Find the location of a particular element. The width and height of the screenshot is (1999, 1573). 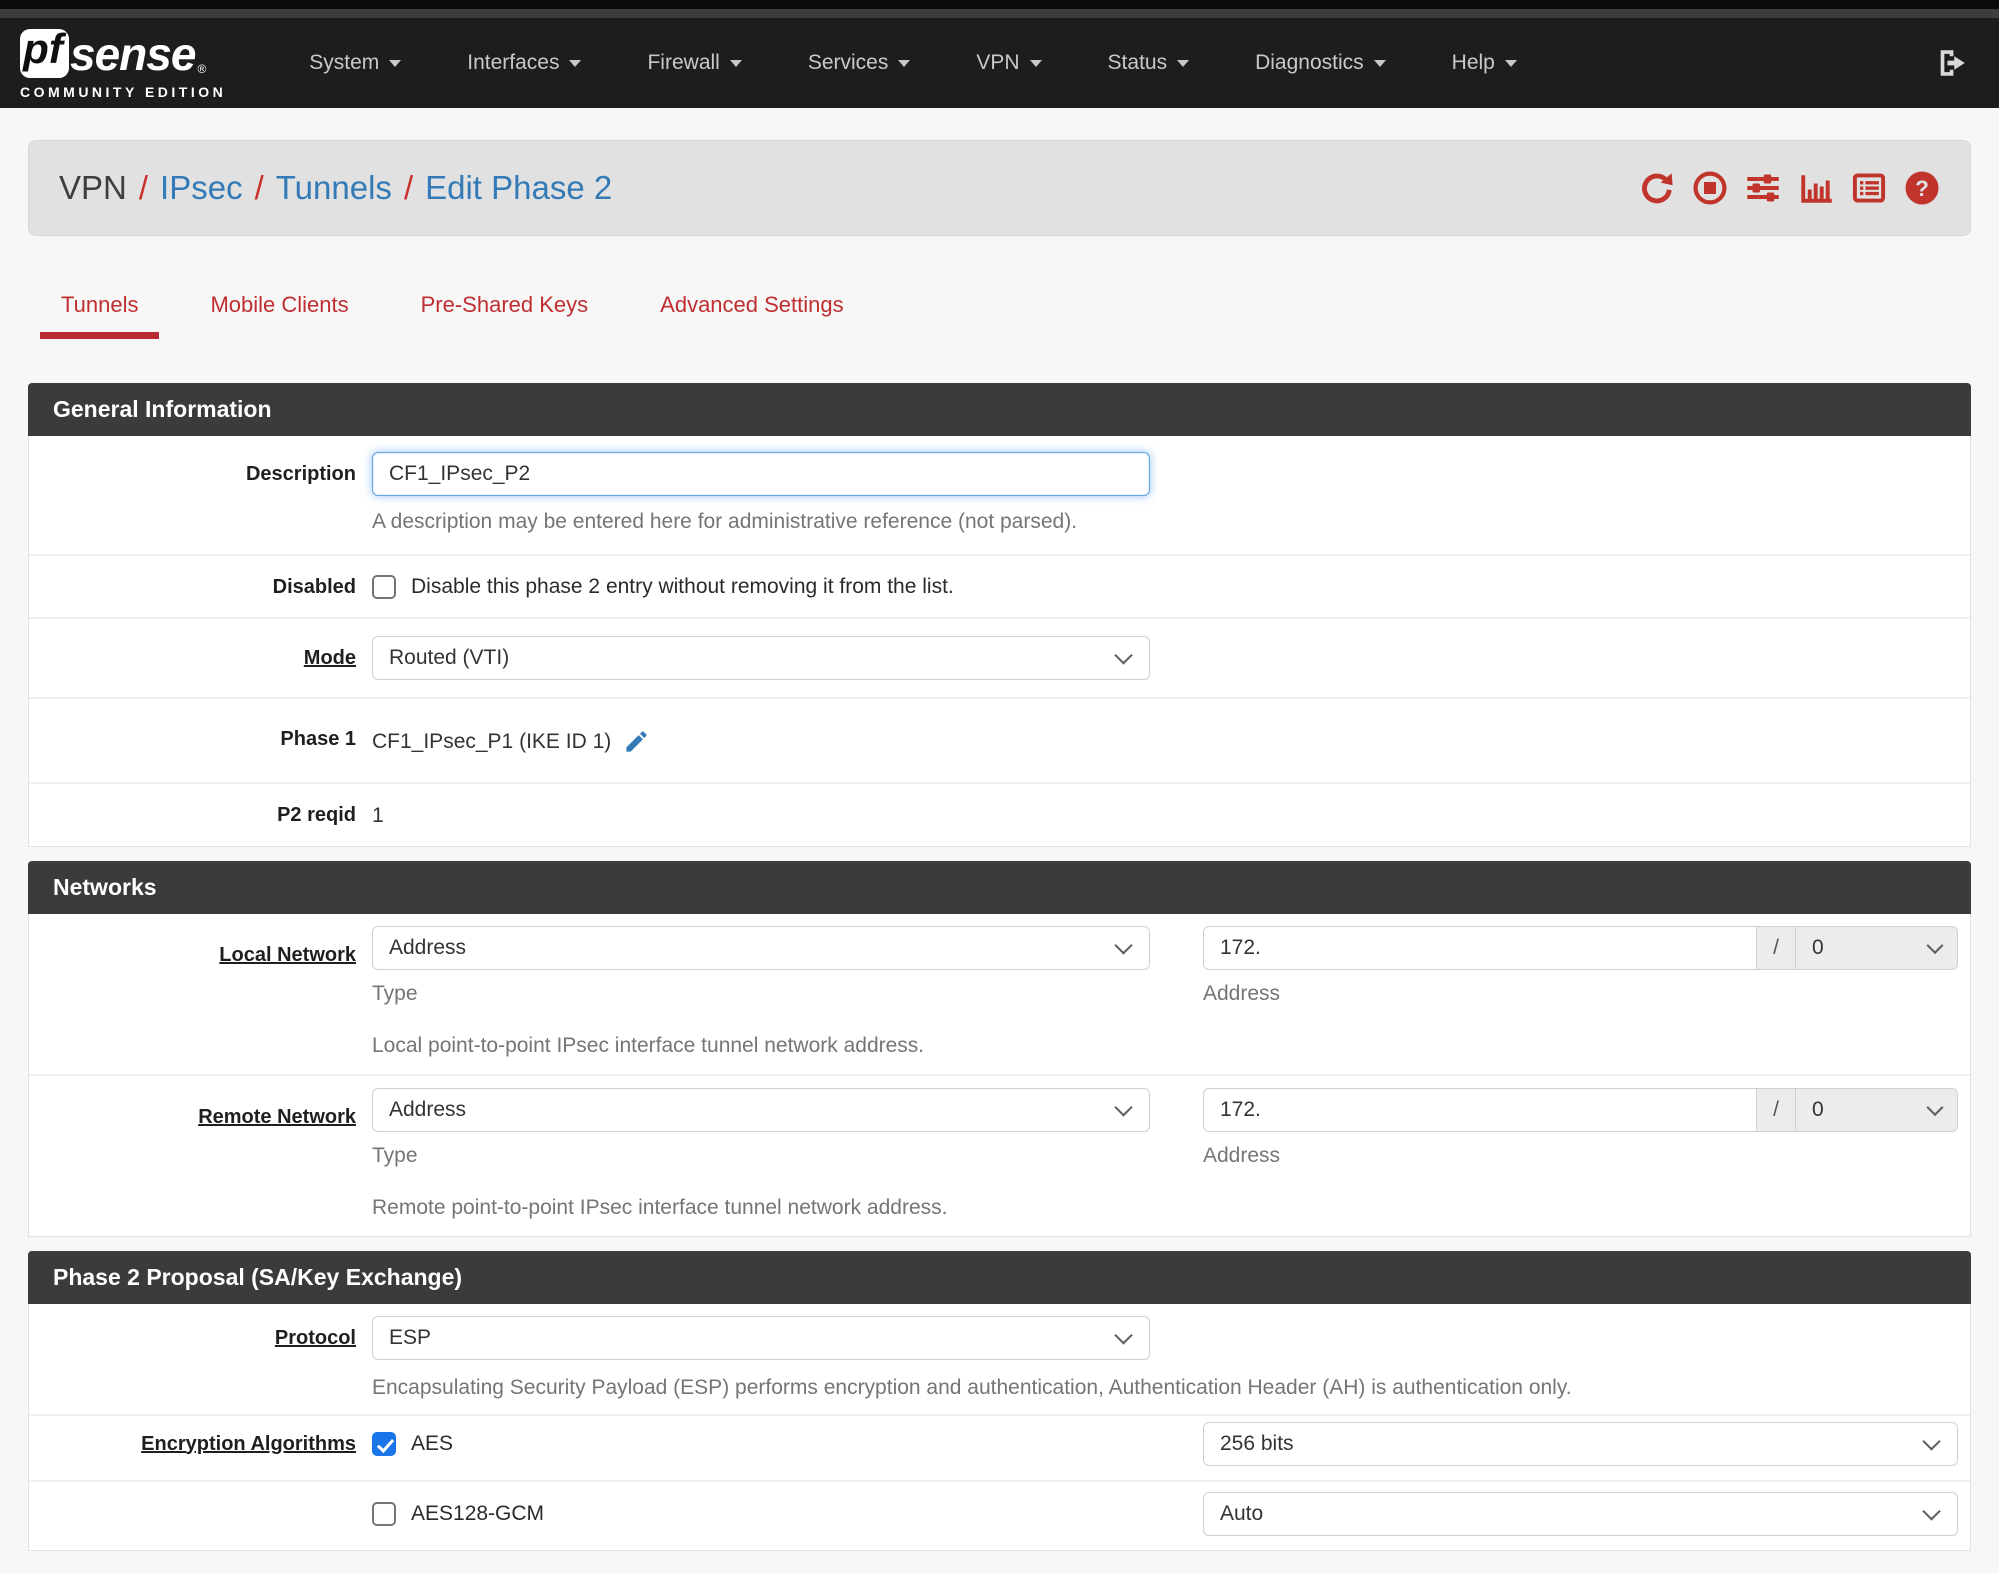

local-network-address-input is located at coordinates (1479, 948).